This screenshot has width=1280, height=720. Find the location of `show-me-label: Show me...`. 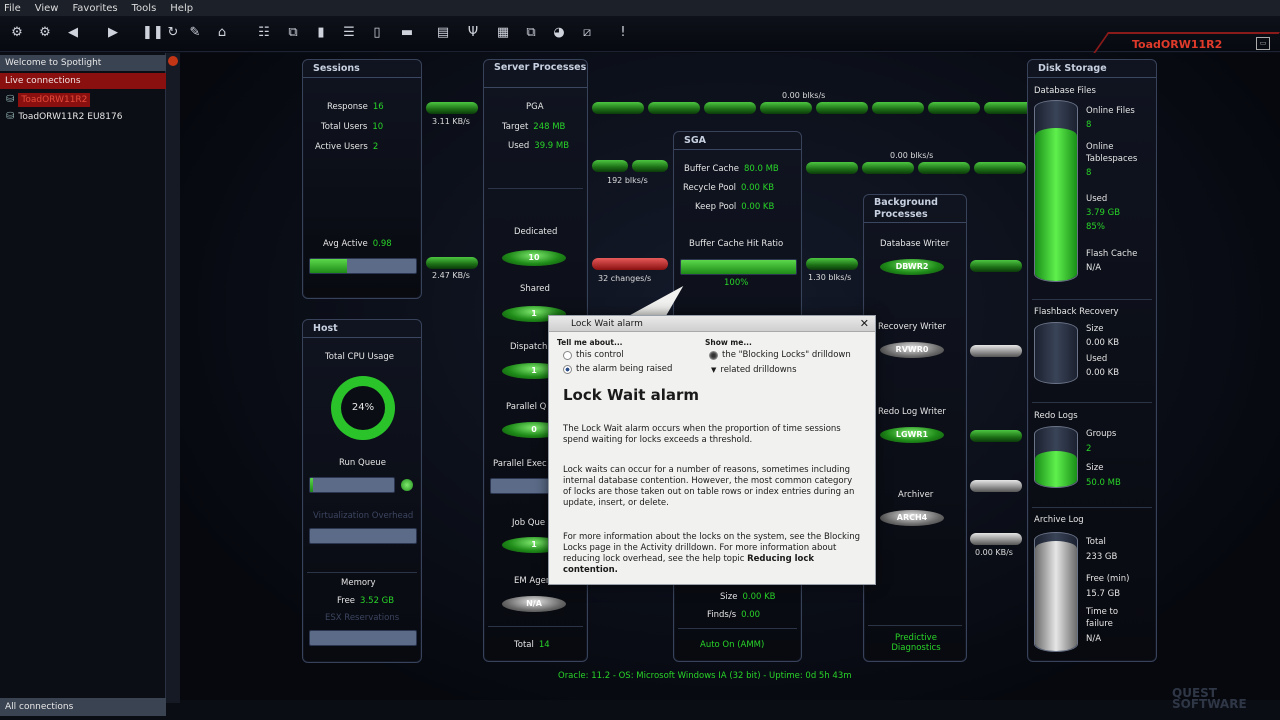

show-me-label: Show me... is located at coordinates (728, 342).